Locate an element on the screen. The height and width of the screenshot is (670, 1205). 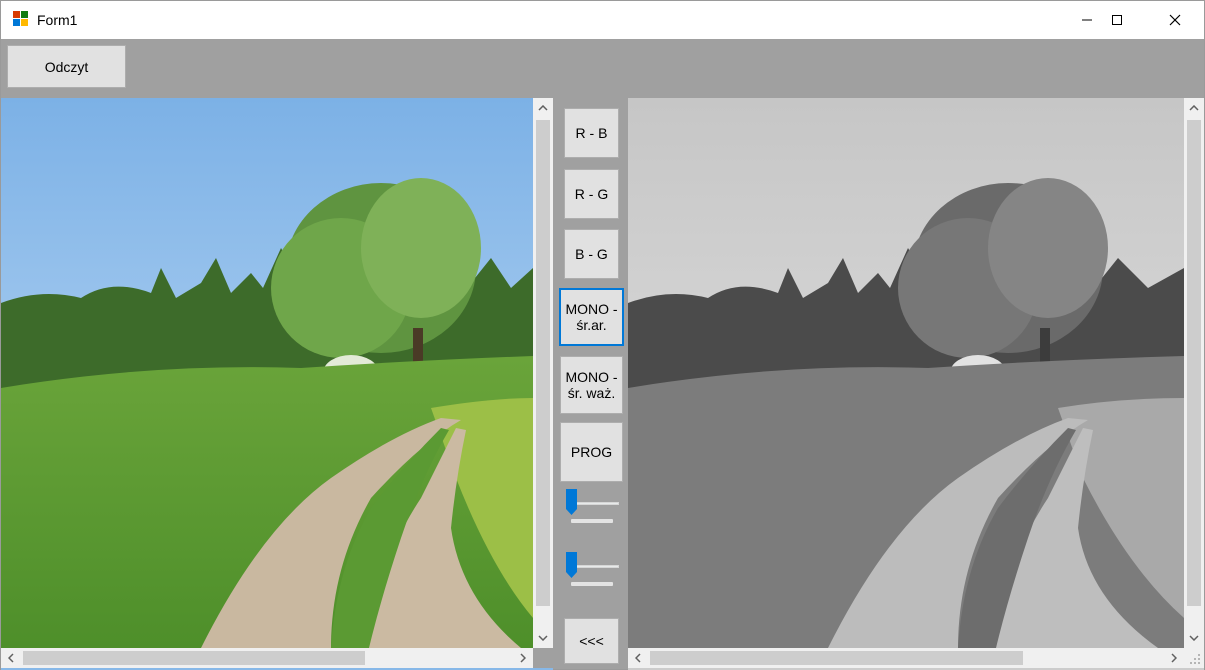
size-grip-icon is located at coordinates (1195, 659).